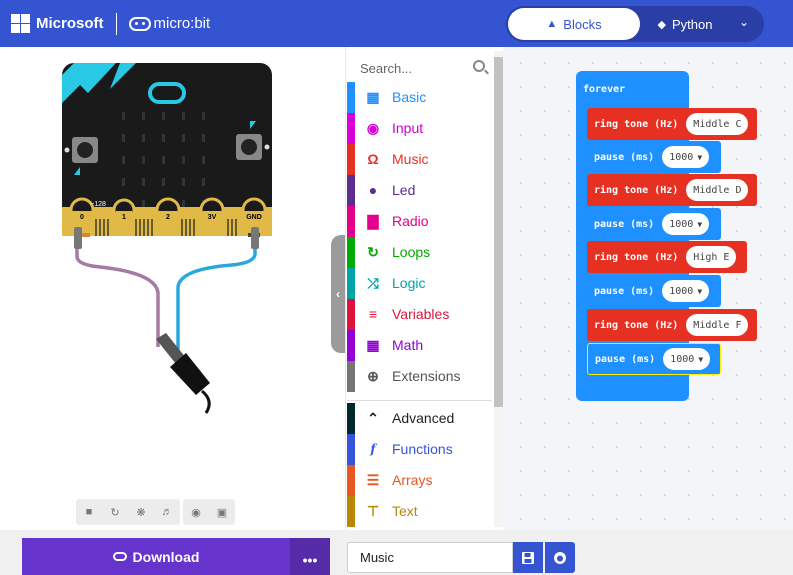 Image resolution: width=793 pixels, height=575 pixels. I want to click on collapse-simulator-button: ‹, so click(338, 294).